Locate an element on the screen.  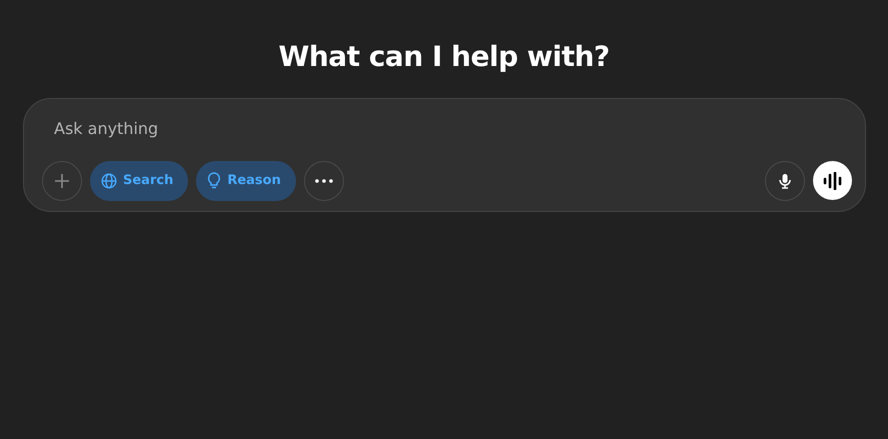
voice-mode-button is located at coordinates (832, 180).